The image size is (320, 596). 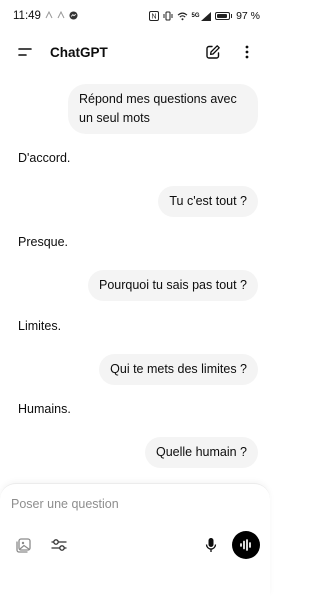 I want to click on battery-fill, so click(x=222, y=16).